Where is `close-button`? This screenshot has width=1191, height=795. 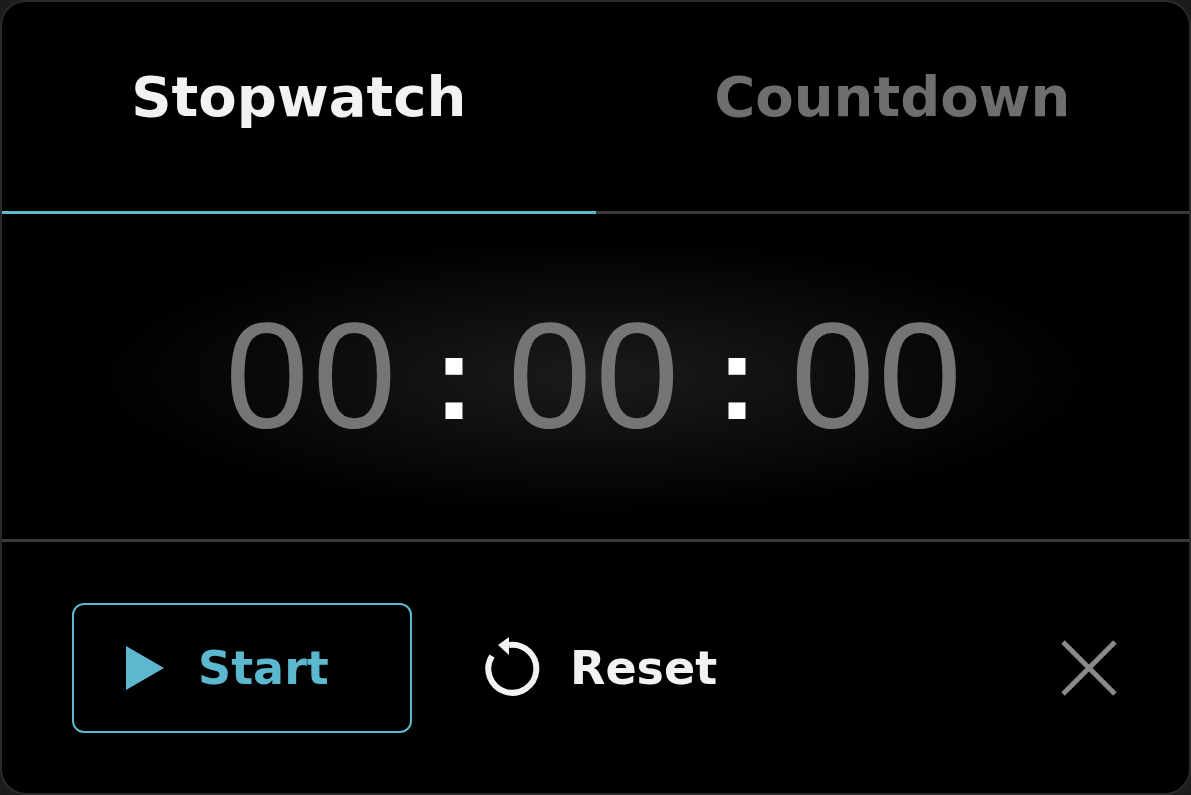
close-button is located at coordinates (1089, 667).